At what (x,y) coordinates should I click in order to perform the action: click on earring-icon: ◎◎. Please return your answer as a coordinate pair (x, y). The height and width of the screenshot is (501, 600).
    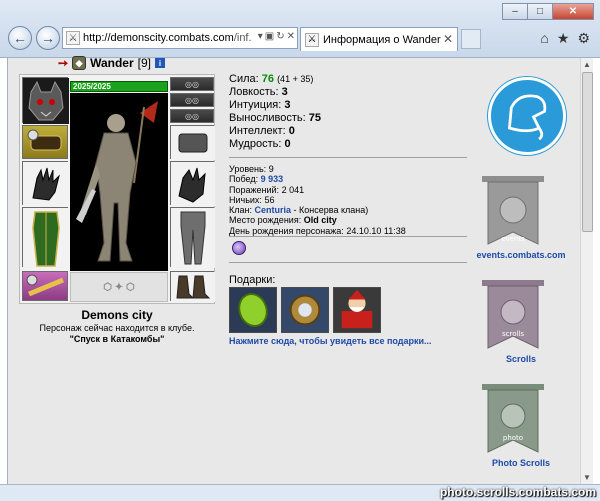
    Looking at the image, I should click on (192, 84).